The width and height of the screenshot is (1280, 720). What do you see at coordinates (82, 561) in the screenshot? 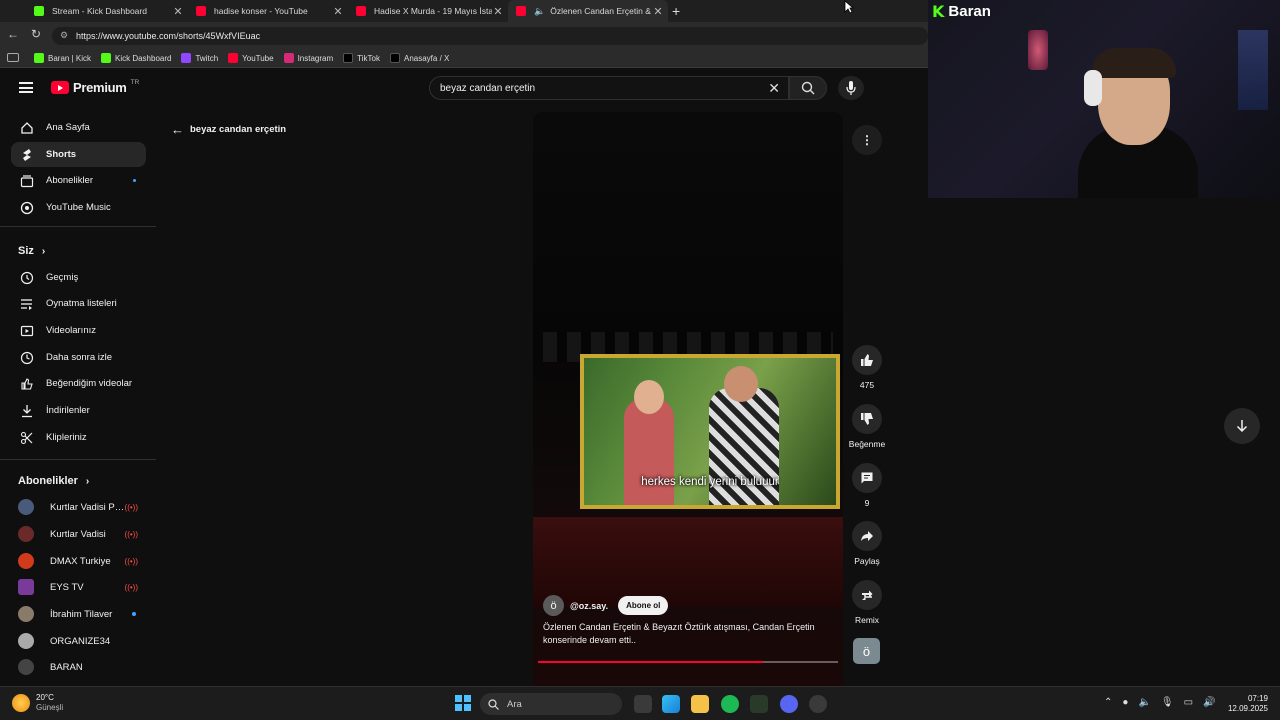
I see `subscription-item: DMAX Turkiye ((•))` at bounding box center [82, 561].